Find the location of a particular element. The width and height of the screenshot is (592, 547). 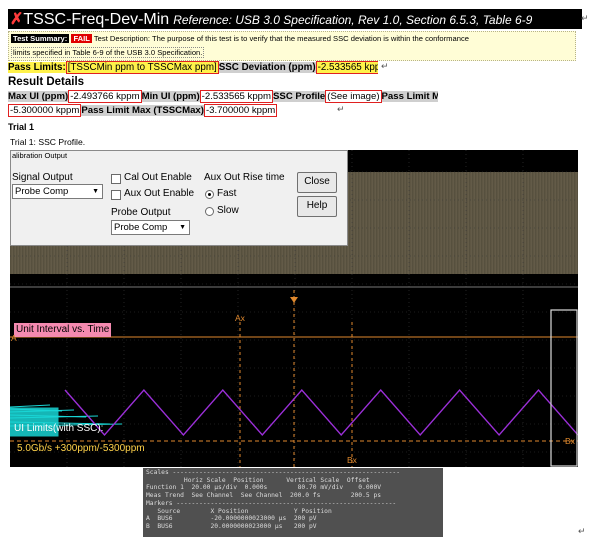

aux-out-enable-label: Aux Out Enable is located at coordinates (159, 193).